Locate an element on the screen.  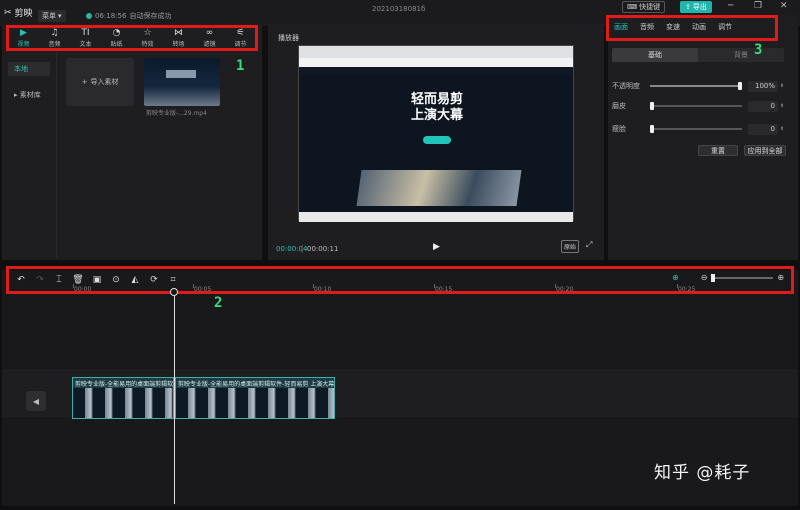
plus-icon: + is located at coordinates (84, 82).